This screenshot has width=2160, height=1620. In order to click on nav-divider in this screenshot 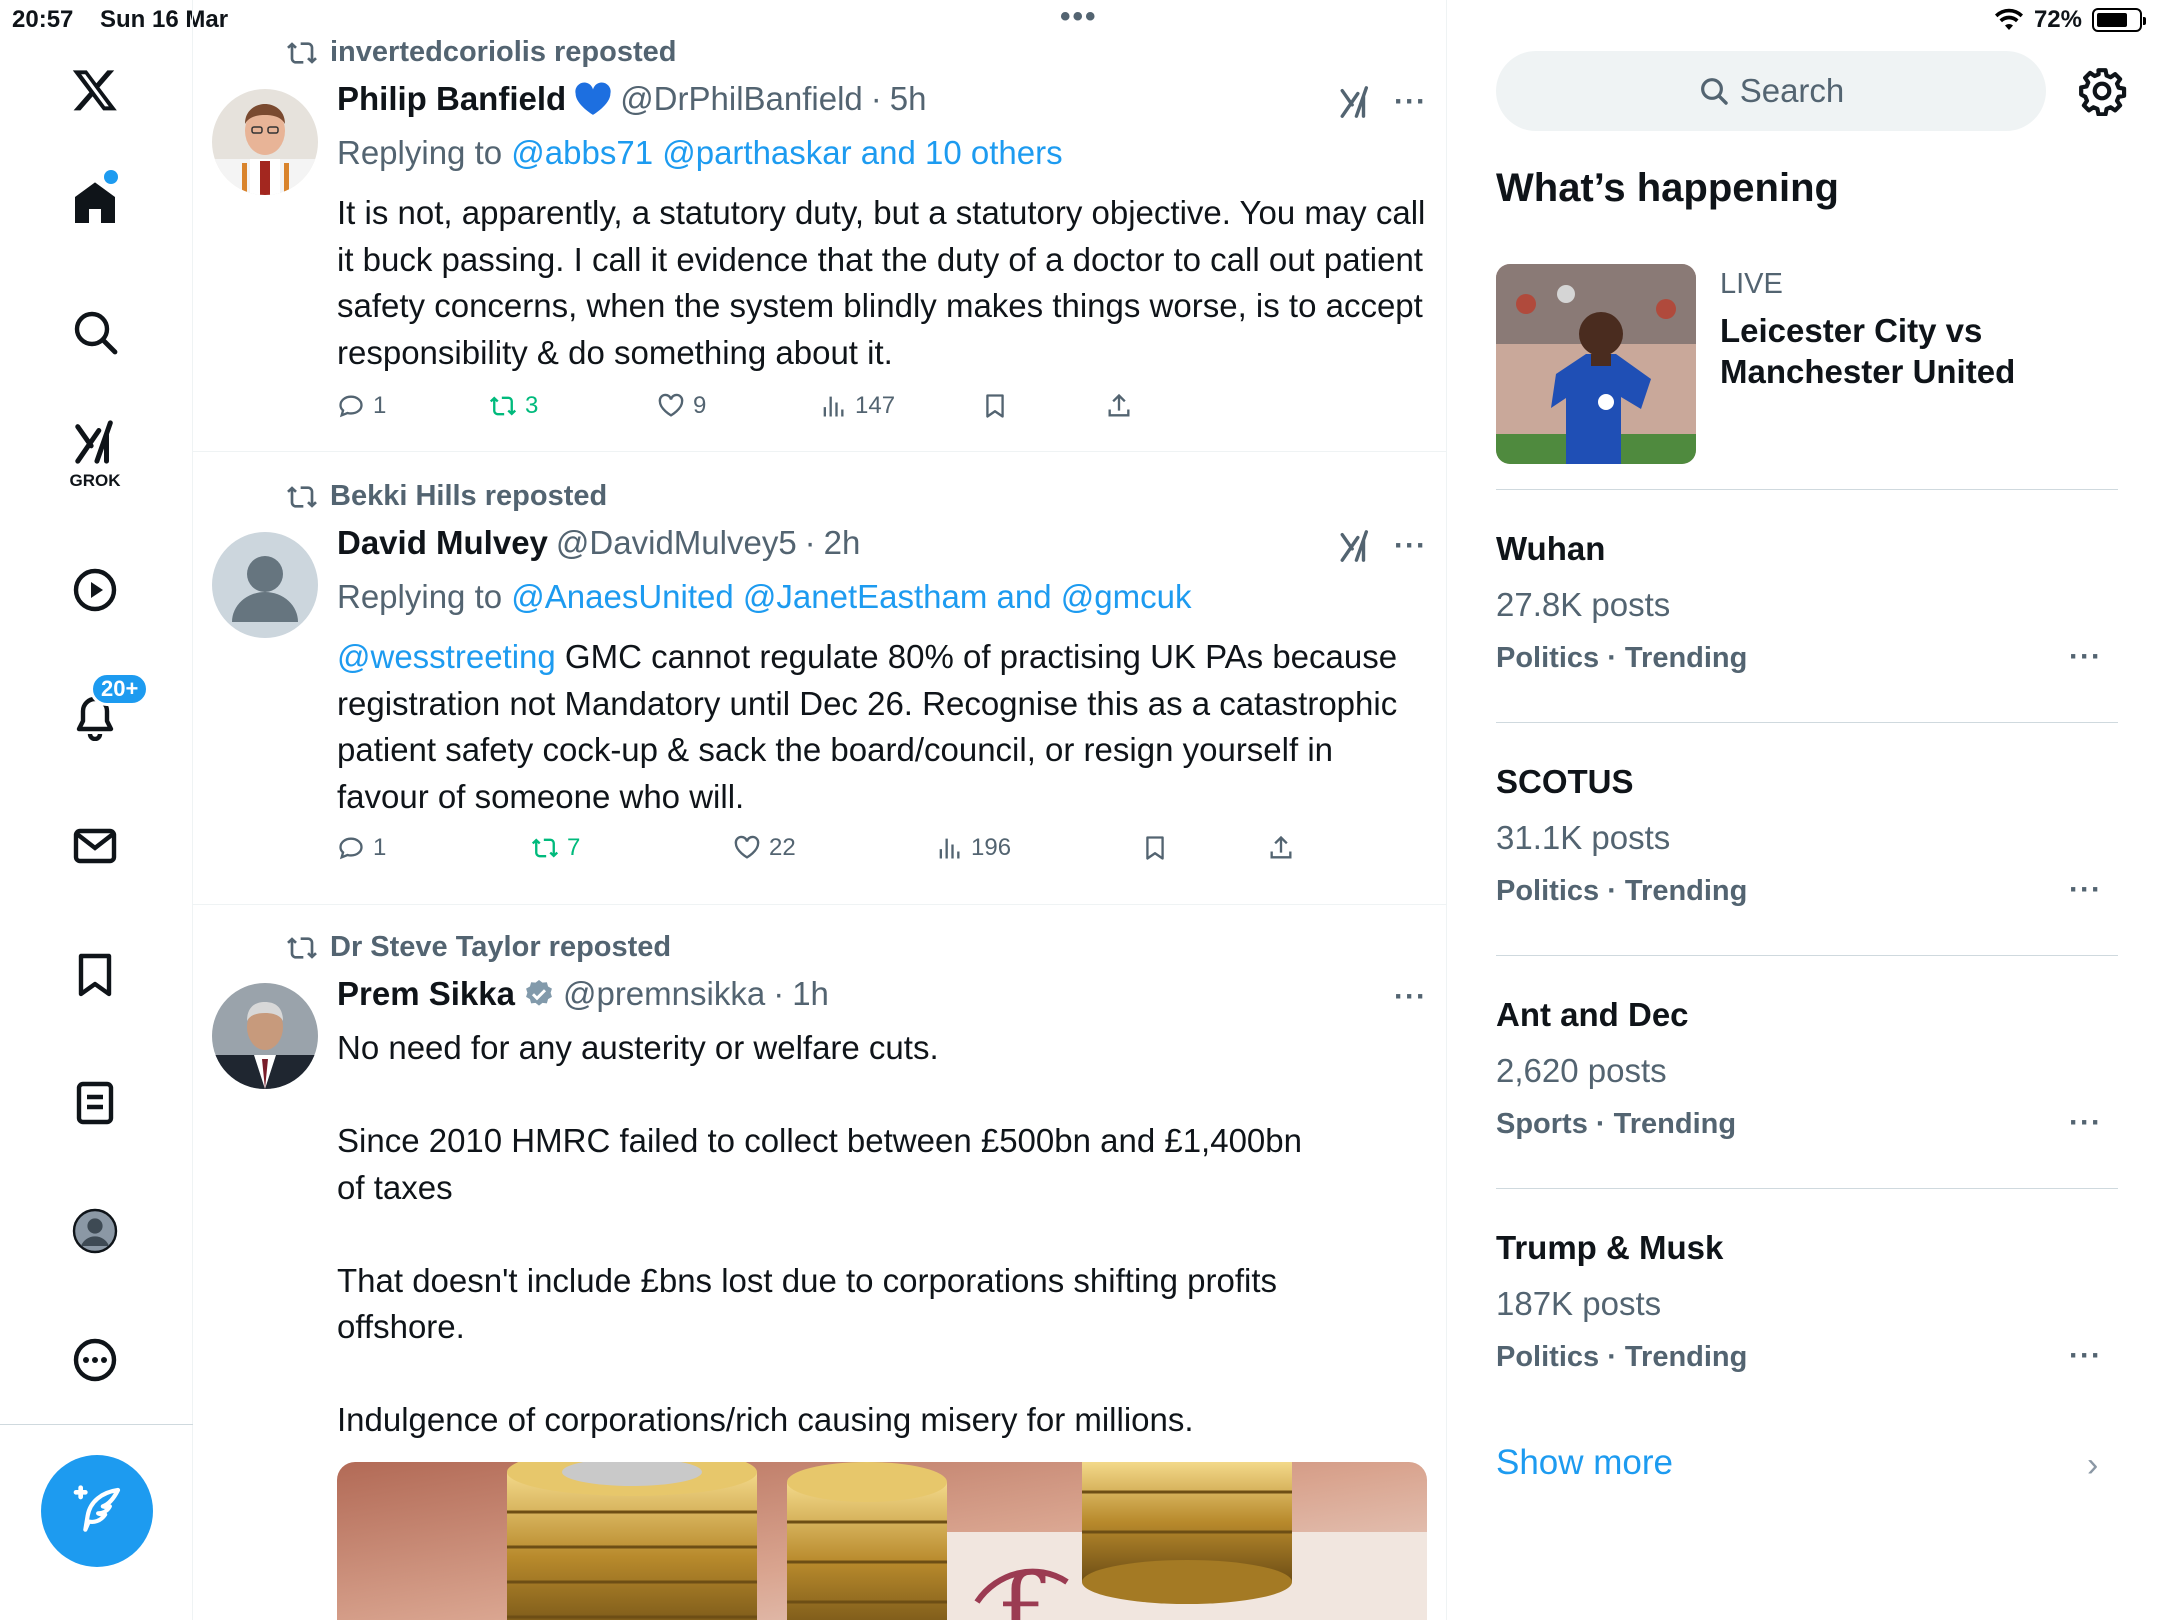, I will do `click(96, 1424)`.